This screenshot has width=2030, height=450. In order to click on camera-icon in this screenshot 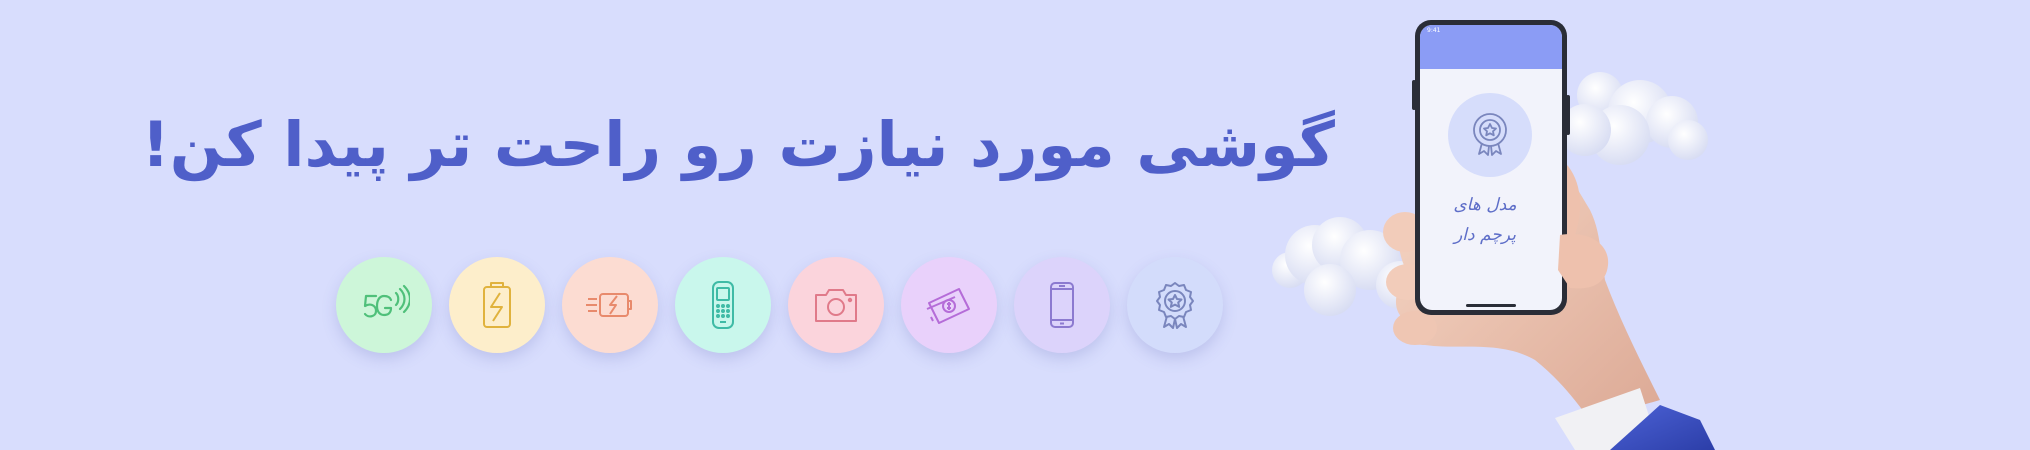, I will do `click(836, 305)`.